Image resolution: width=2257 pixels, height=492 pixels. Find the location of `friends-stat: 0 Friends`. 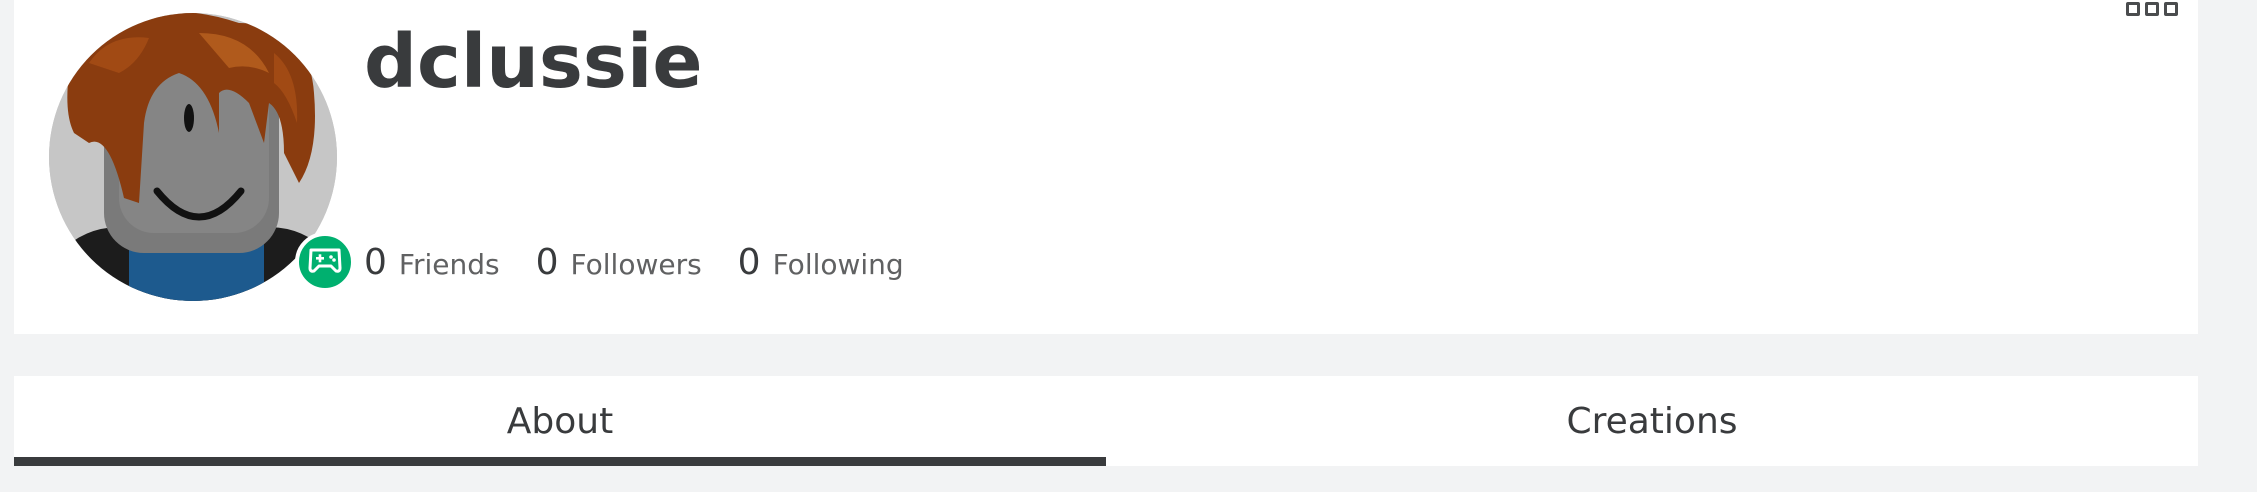

friends-stat: 0 Friends is located at coordinates (432, 262).